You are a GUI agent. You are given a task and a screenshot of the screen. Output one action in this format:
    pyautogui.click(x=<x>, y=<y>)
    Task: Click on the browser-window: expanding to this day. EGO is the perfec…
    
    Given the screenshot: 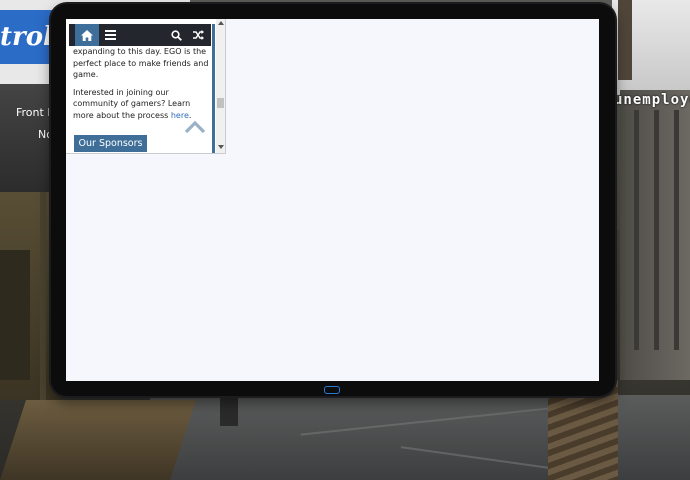 What is the action you would take?
    pyautogui.click(x=146, y=86)
    